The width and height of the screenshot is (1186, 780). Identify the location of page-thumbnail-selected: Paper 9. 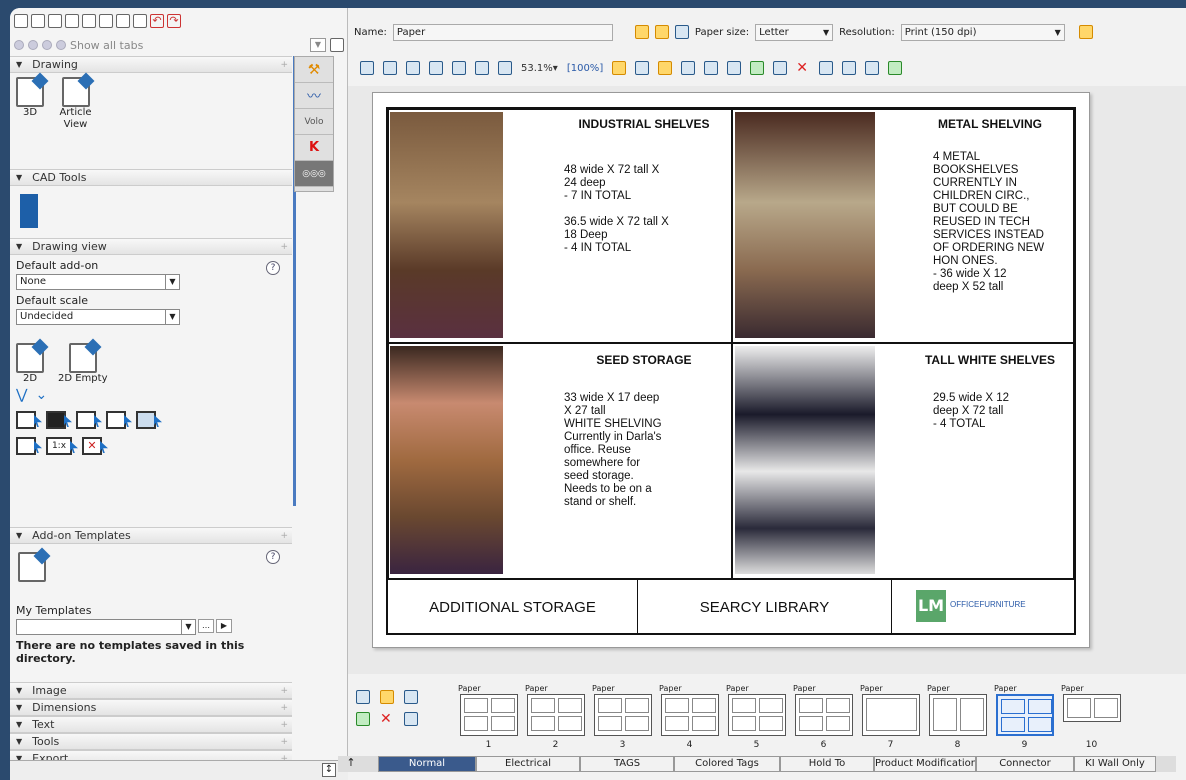
(1024, 717).